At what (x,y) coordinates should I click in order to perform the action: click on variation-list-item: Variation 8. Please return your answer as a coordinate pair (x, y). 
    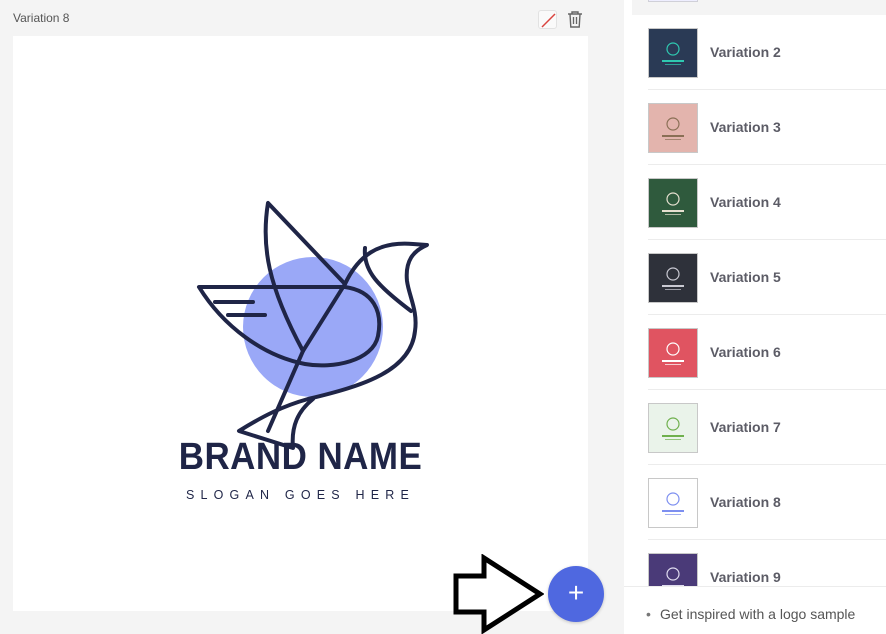
    Looking at the image, I should click on (767, 502).